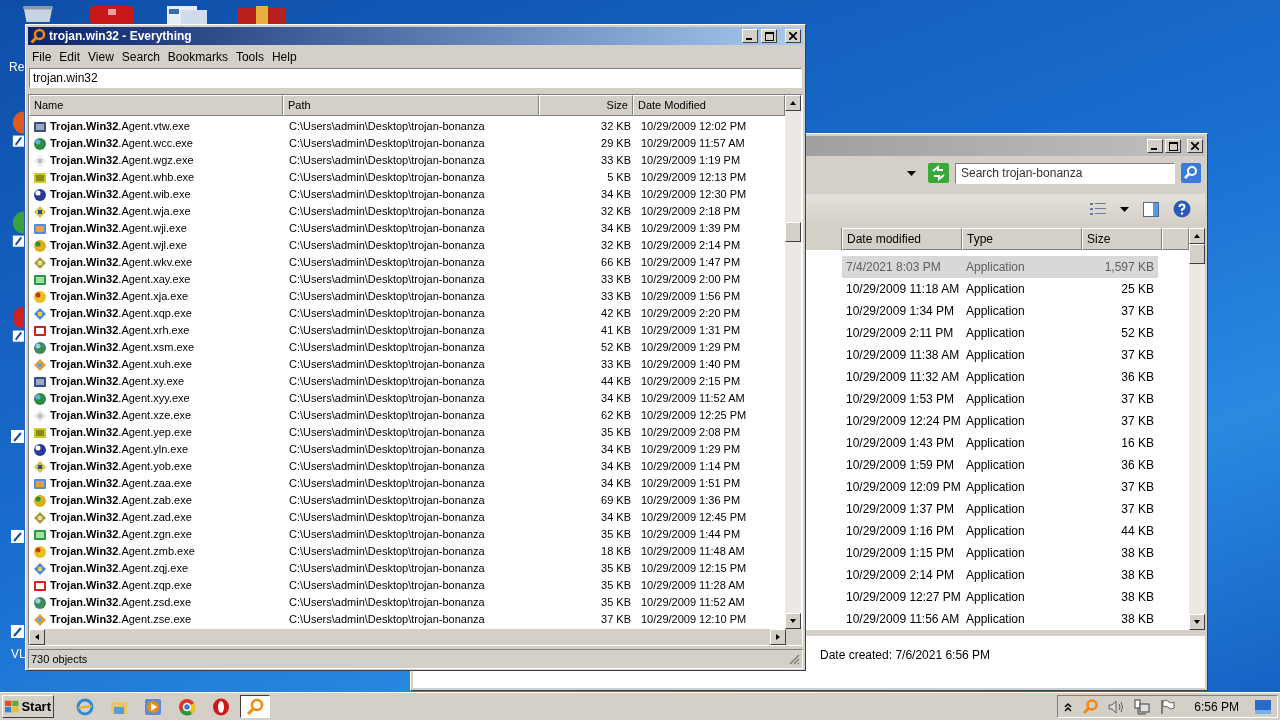 The width and height of the screenshot is (1280, 720). What do you see at coordinates (1000, 597) in the screenshot?
I see `file-row: 10/29/2009 12:27 PM Application 38 KB` at bounding box center [1000, 597].